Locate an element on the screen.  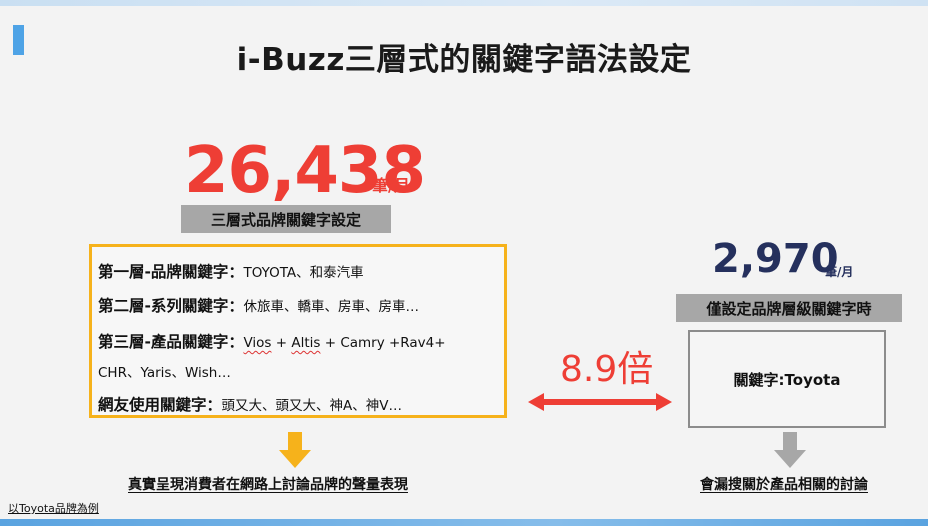
layer-row-3-text-altis: Altis is located at coordinates (306, 343).